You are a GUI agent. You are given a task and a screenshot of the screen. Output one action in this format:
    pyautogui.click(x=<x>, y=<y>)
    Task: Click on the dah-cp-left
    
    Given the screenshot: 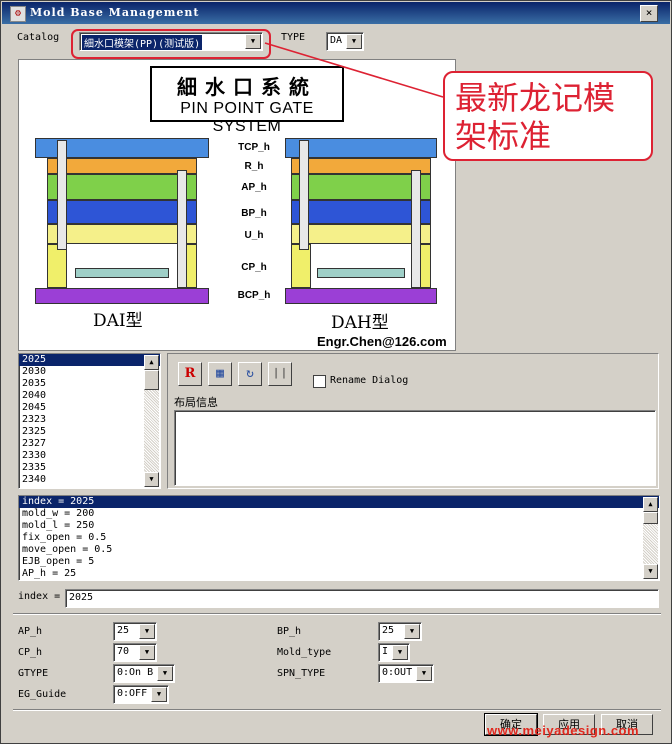 What is the action you would take?
    pyautogui.click(x=301, y=266)
    